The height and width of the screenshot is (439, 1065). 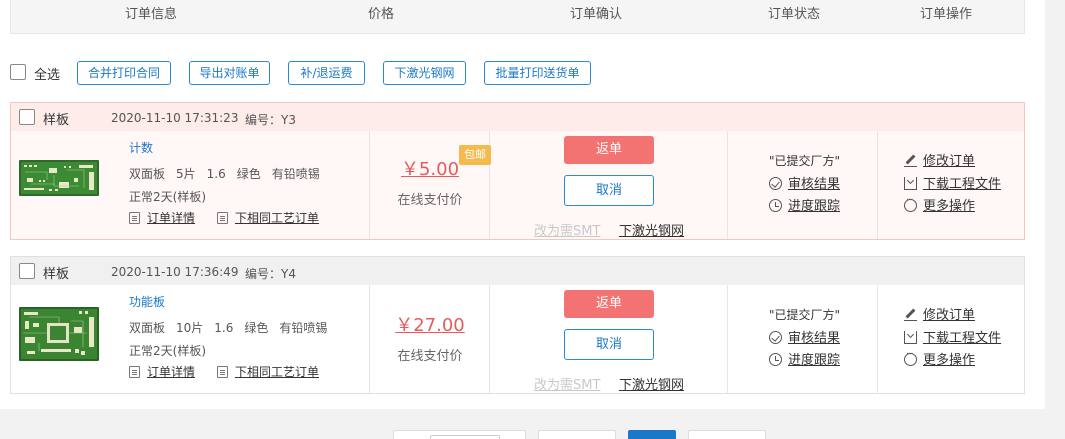 I want to click on table-header: 订单信息 价格 订单确认 订单状态 订单操作, so click(x=517, y=17).